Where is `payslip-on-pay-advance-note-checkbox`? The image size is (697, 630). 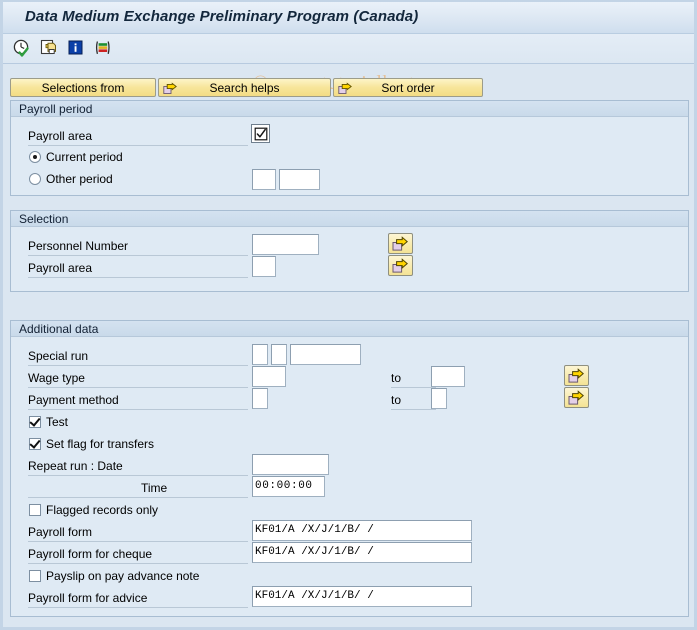 payslip-on-pay-advance-note-checkbox is located at coordinates (35, 576).